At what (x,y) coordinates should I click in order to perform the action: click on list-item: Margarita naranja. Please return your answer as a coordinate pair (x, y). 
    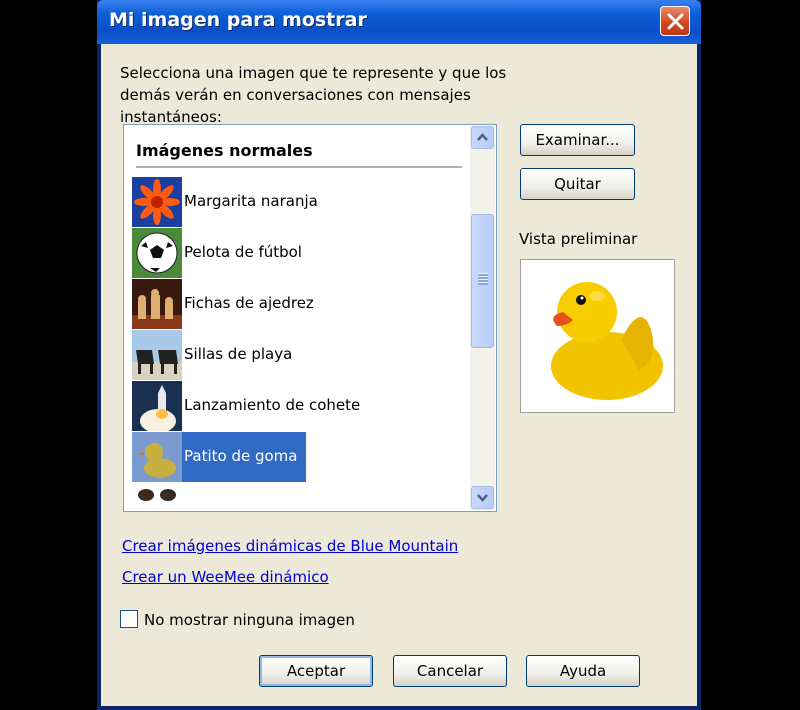
    Looking at the image, I should click on (297, 202).